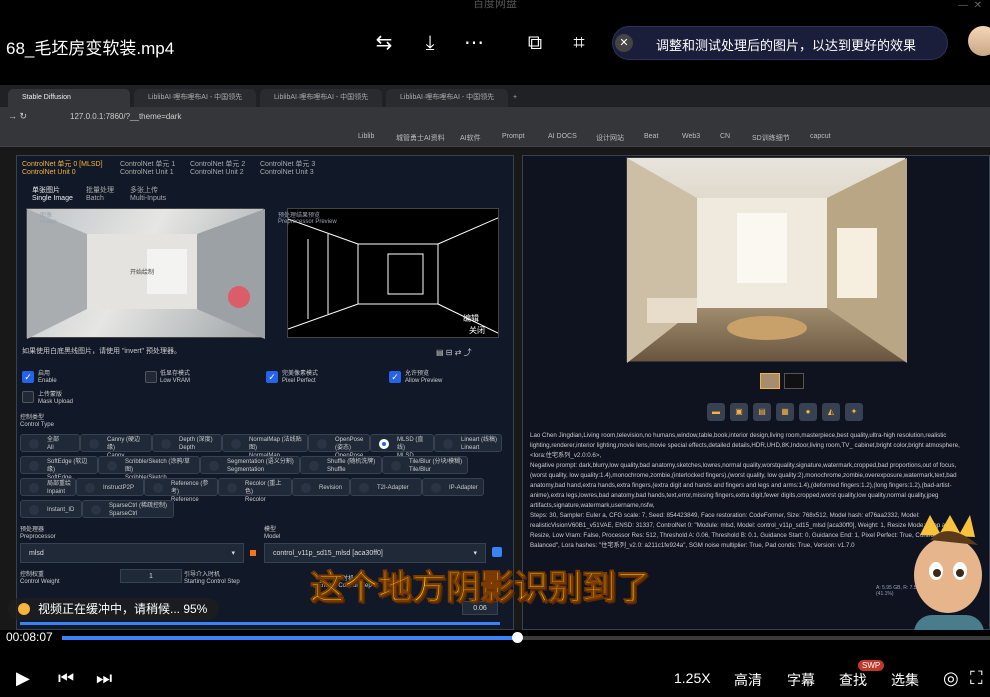  Describe the element at coordinates (217, 169) in the screenshot. I see `controlnet-unit-tab: ControlNet 单元 2 ControlNet Unit 2` at that location.